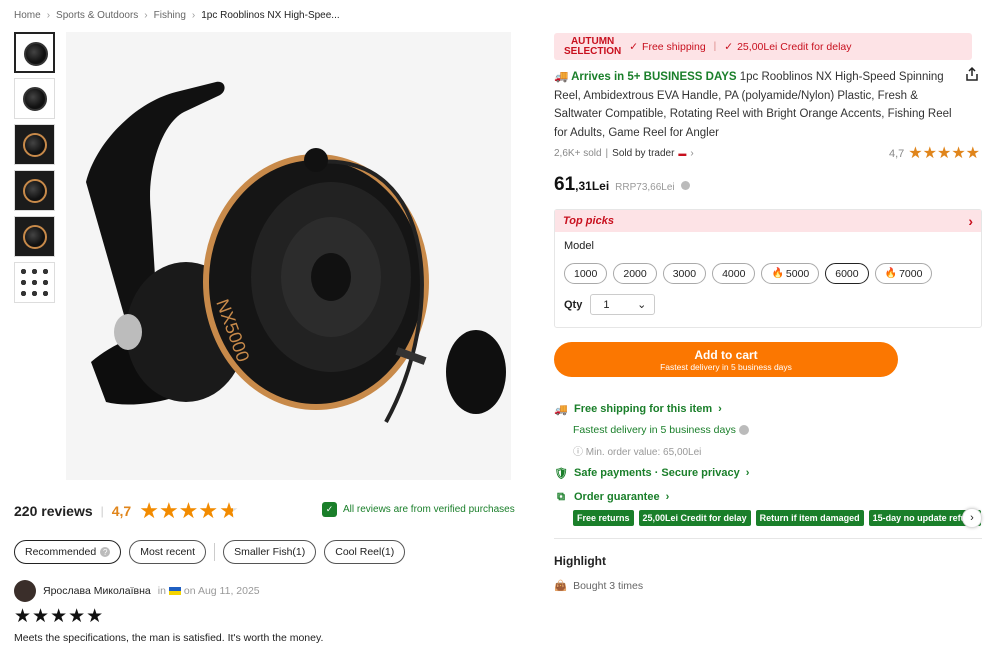 Image resolution: width=1000 pixels, height=649 pixels. What do you see at coordinates (592, 186) in the screenshot?
I see `price-decimal: ,31Lei` at bounding box center [592, 186].